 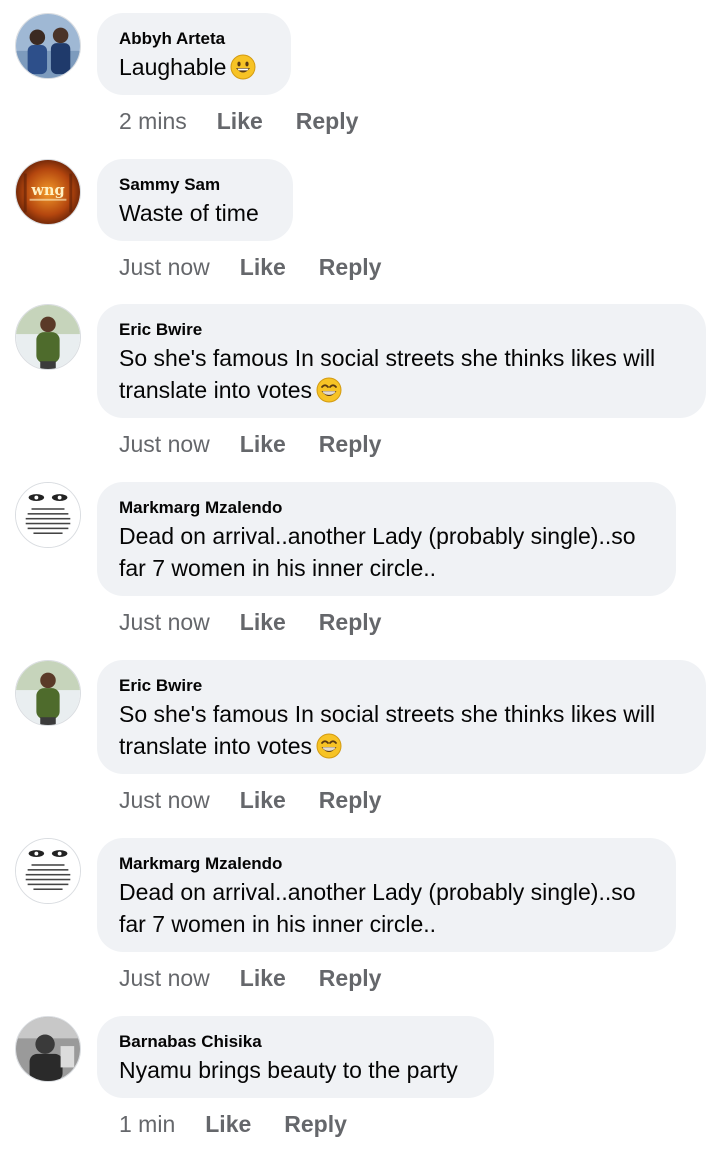 What do you see at coordinates (147, 1124) in the screenshot?
I see `comment-timestamp: 1 min` at bounding box center [147, 1124].